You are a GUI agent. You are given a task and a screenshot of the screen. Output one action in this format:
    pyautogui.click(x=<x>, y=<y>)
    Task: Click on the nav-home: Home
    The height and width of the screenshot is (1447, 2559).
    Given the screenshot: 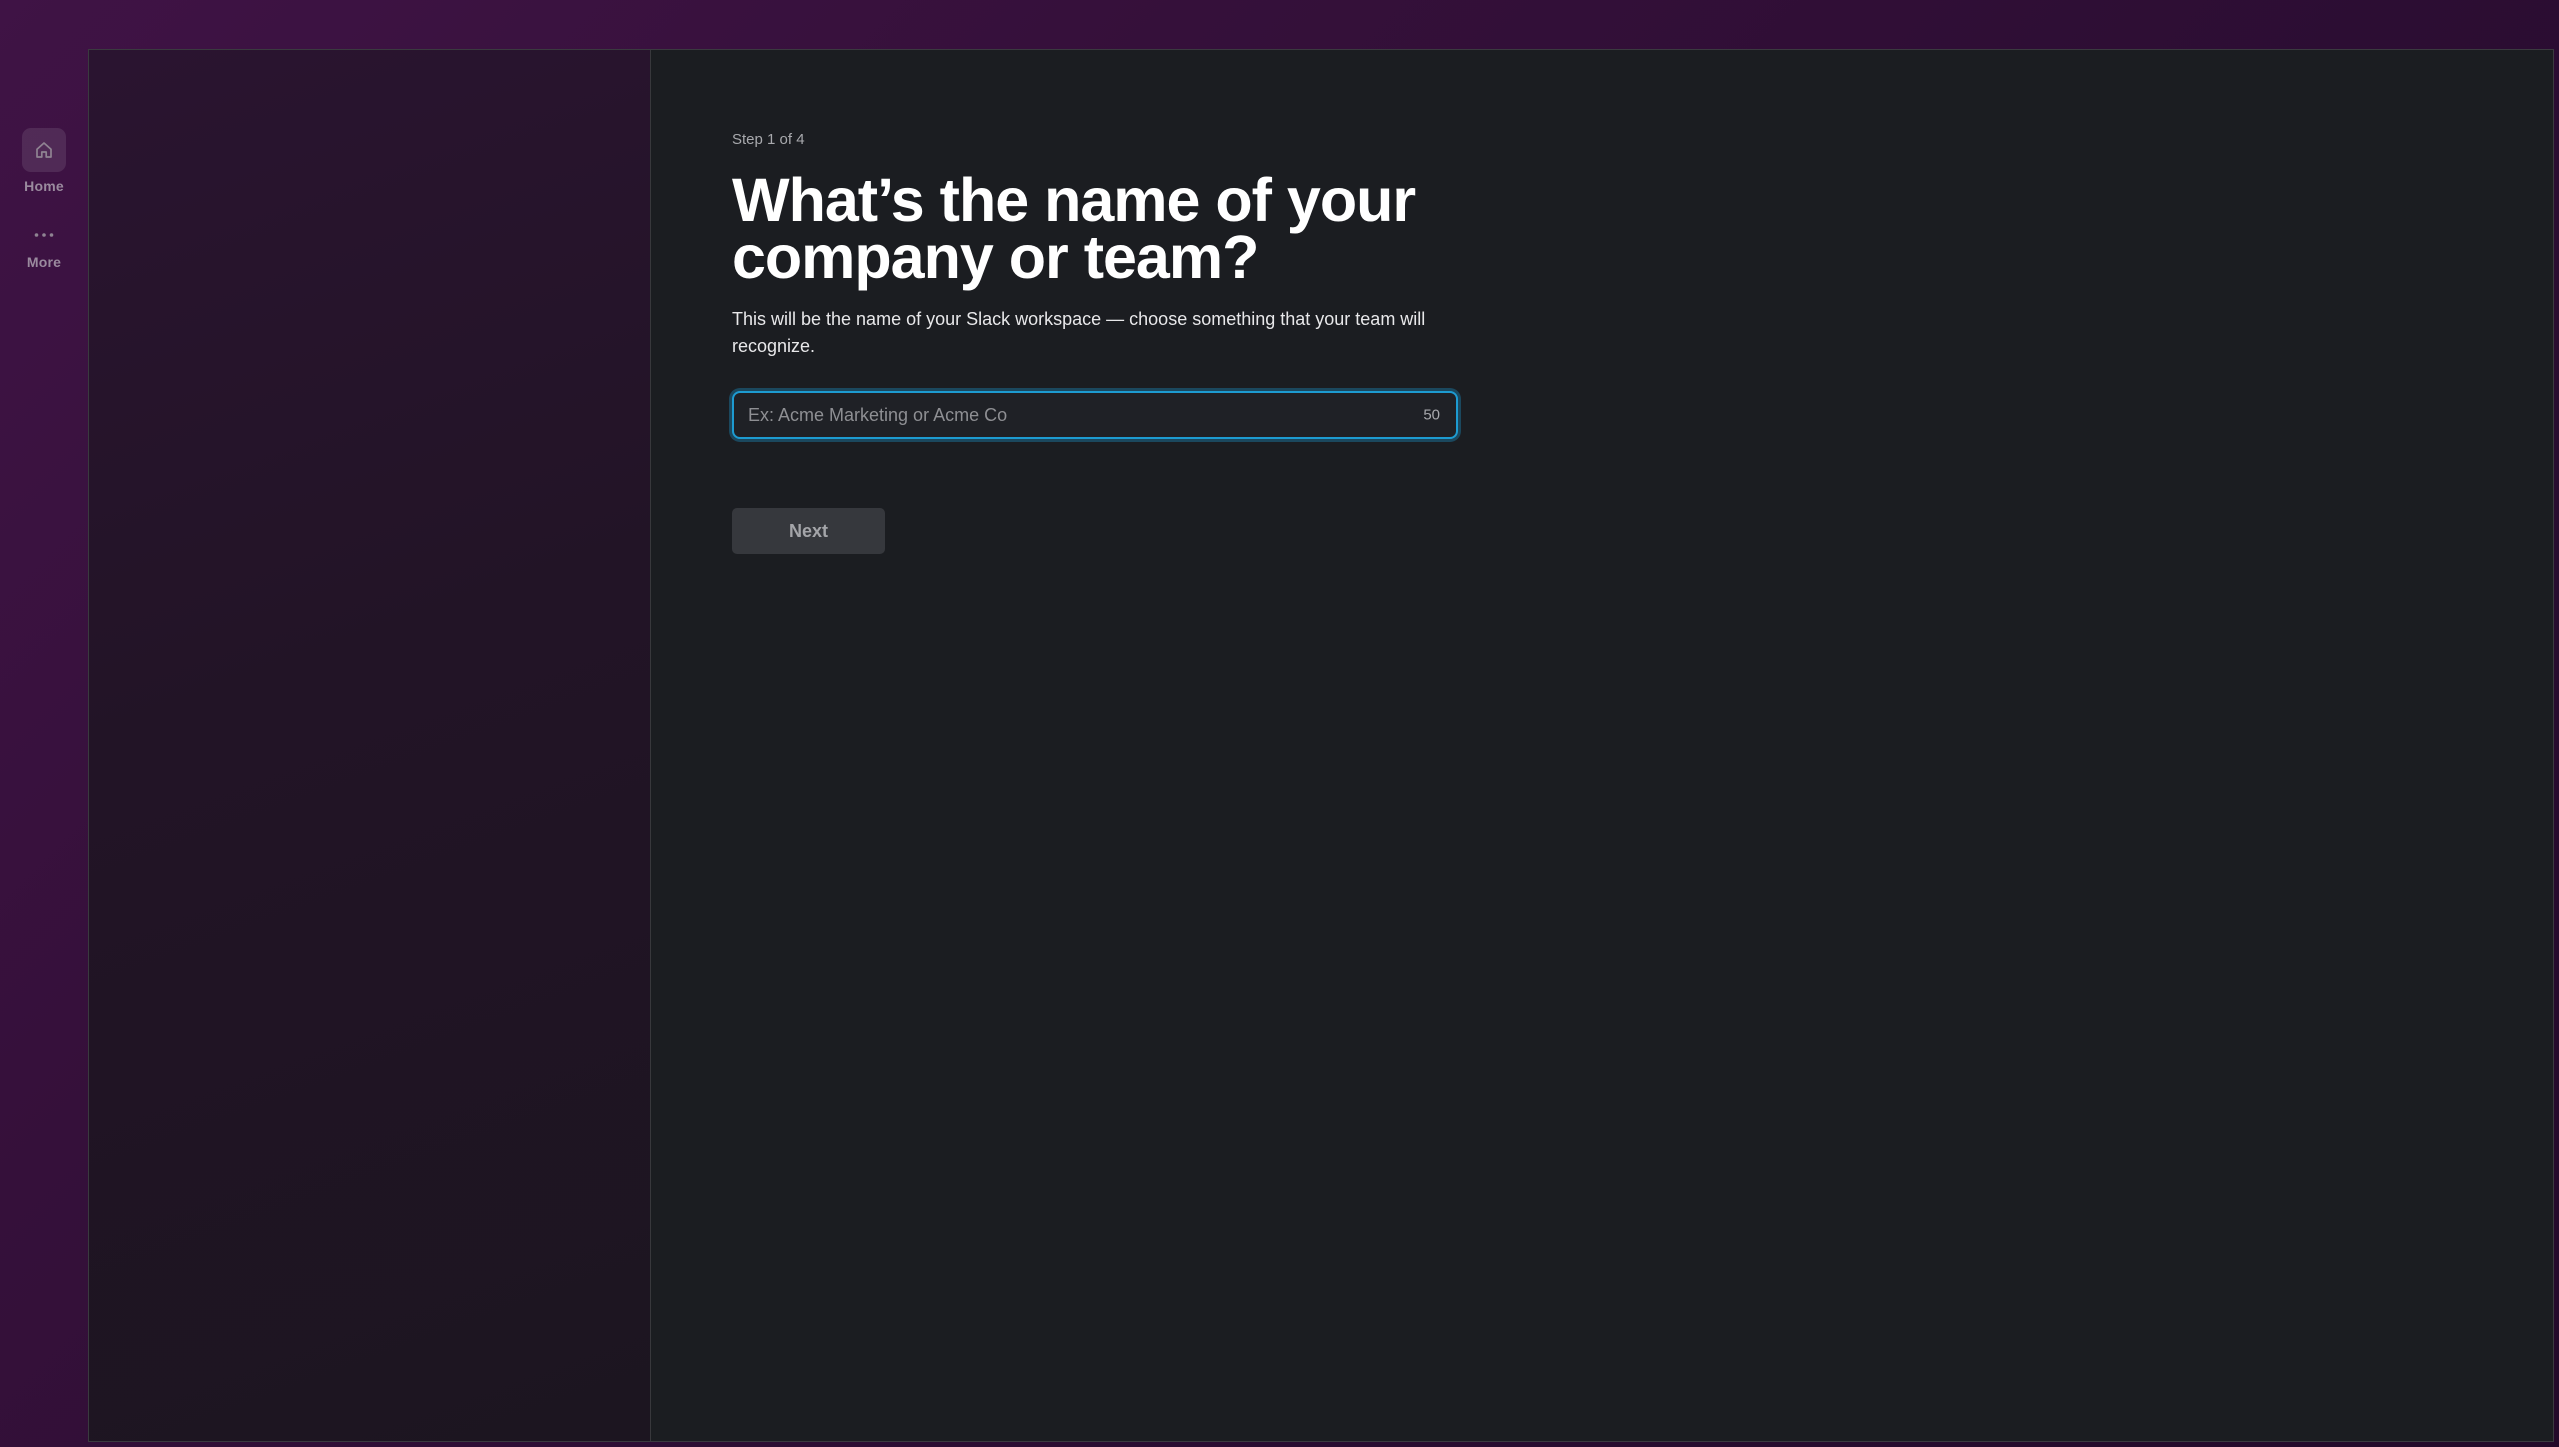 What is the action you would take?
    pyautogui.click(x=44, y=161)
    